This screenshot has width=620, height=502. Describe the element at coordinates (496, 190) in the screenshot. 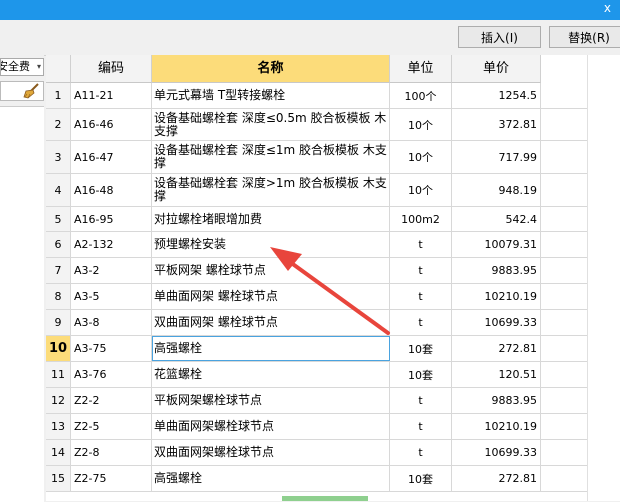

I see `price-cell: 948.19` at that location.